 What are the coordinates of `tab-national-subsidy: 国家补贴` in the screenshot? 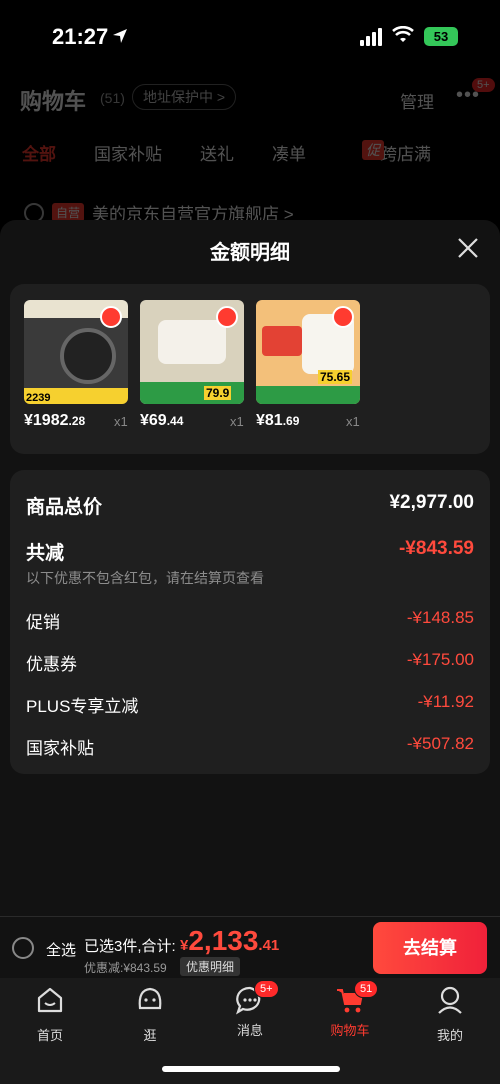 It's located at (128, 154).